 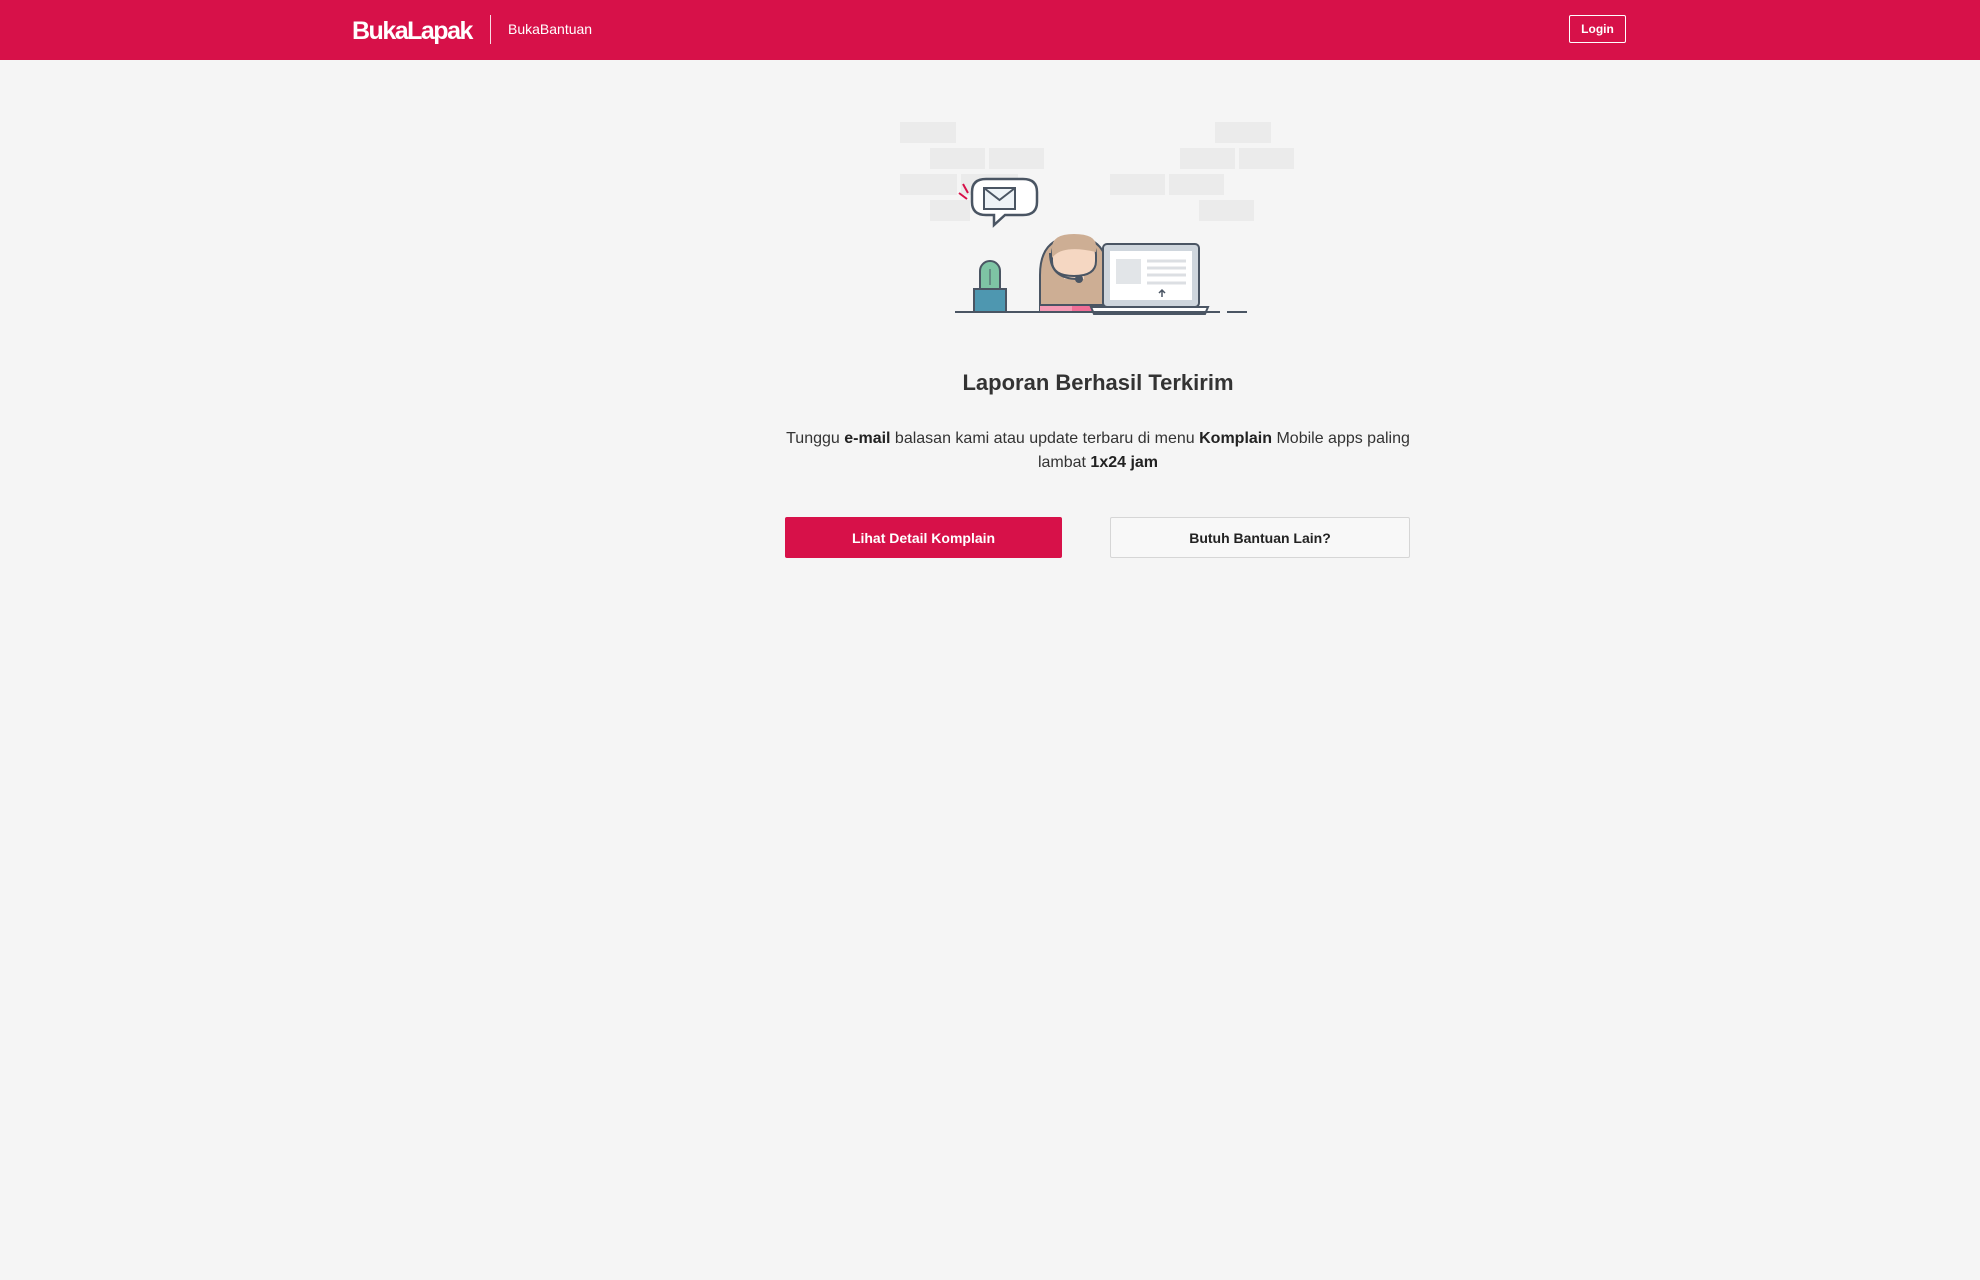 I want to click on view-complaint-detail-button: Lihat Detail Komplain, so click(x=923, y=537).